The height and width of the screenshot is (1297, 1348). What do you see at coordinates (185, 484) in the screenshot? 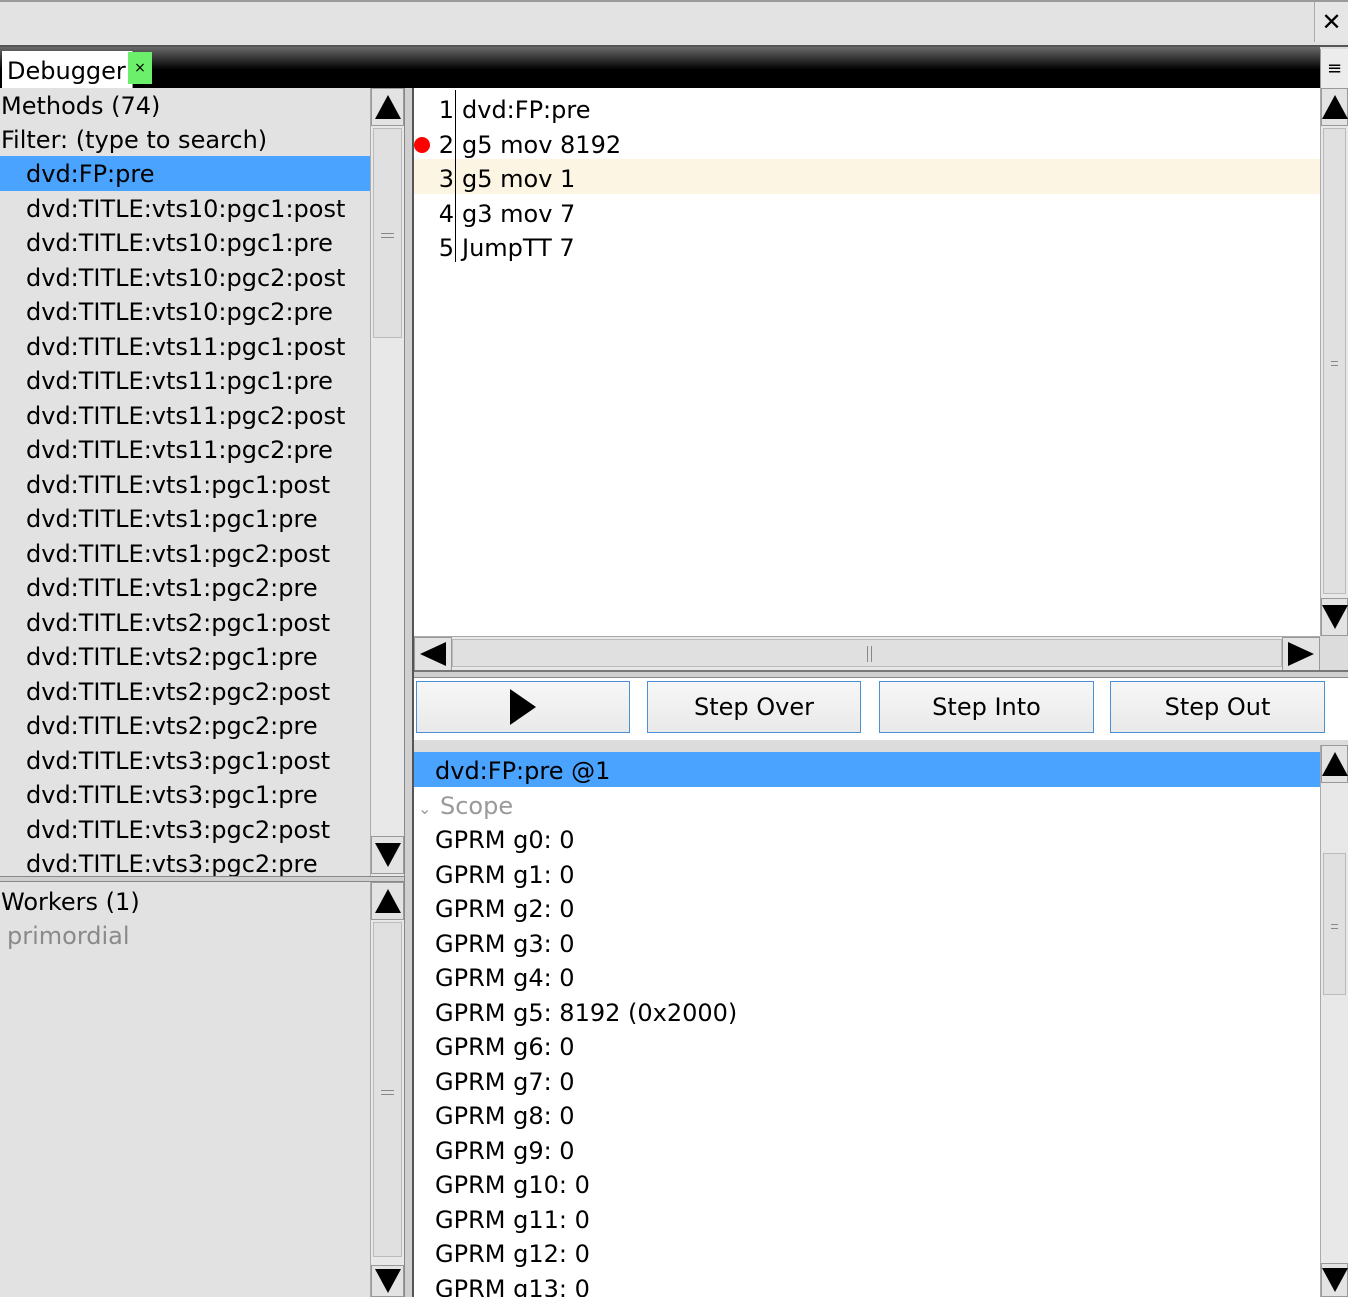
I see `method-item: dvd:TITLE:vts1:pgc1:post` at bounding box center [185, 484].